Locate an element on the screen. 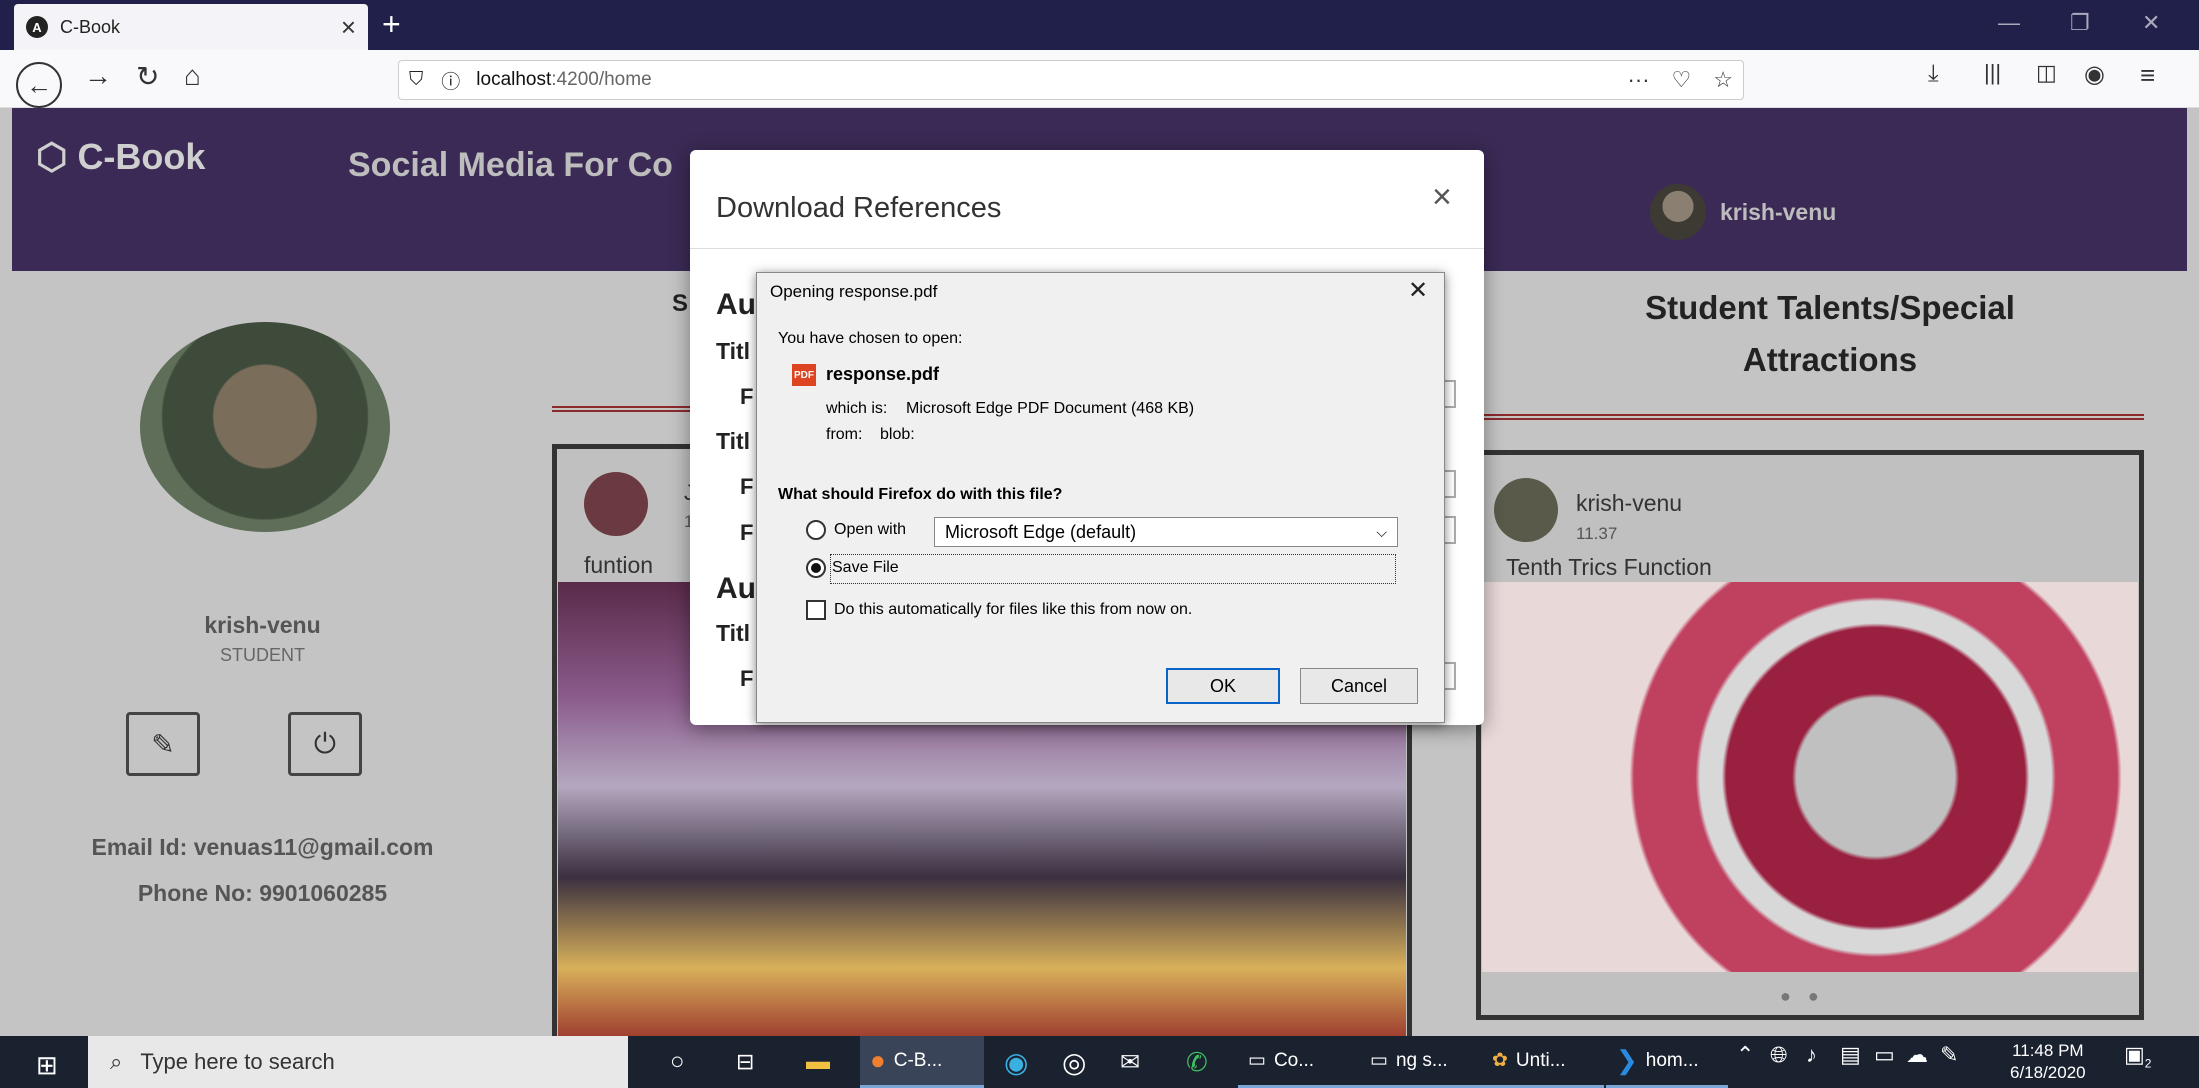  tab-title: C-Book is located at coordinates (90, 26).